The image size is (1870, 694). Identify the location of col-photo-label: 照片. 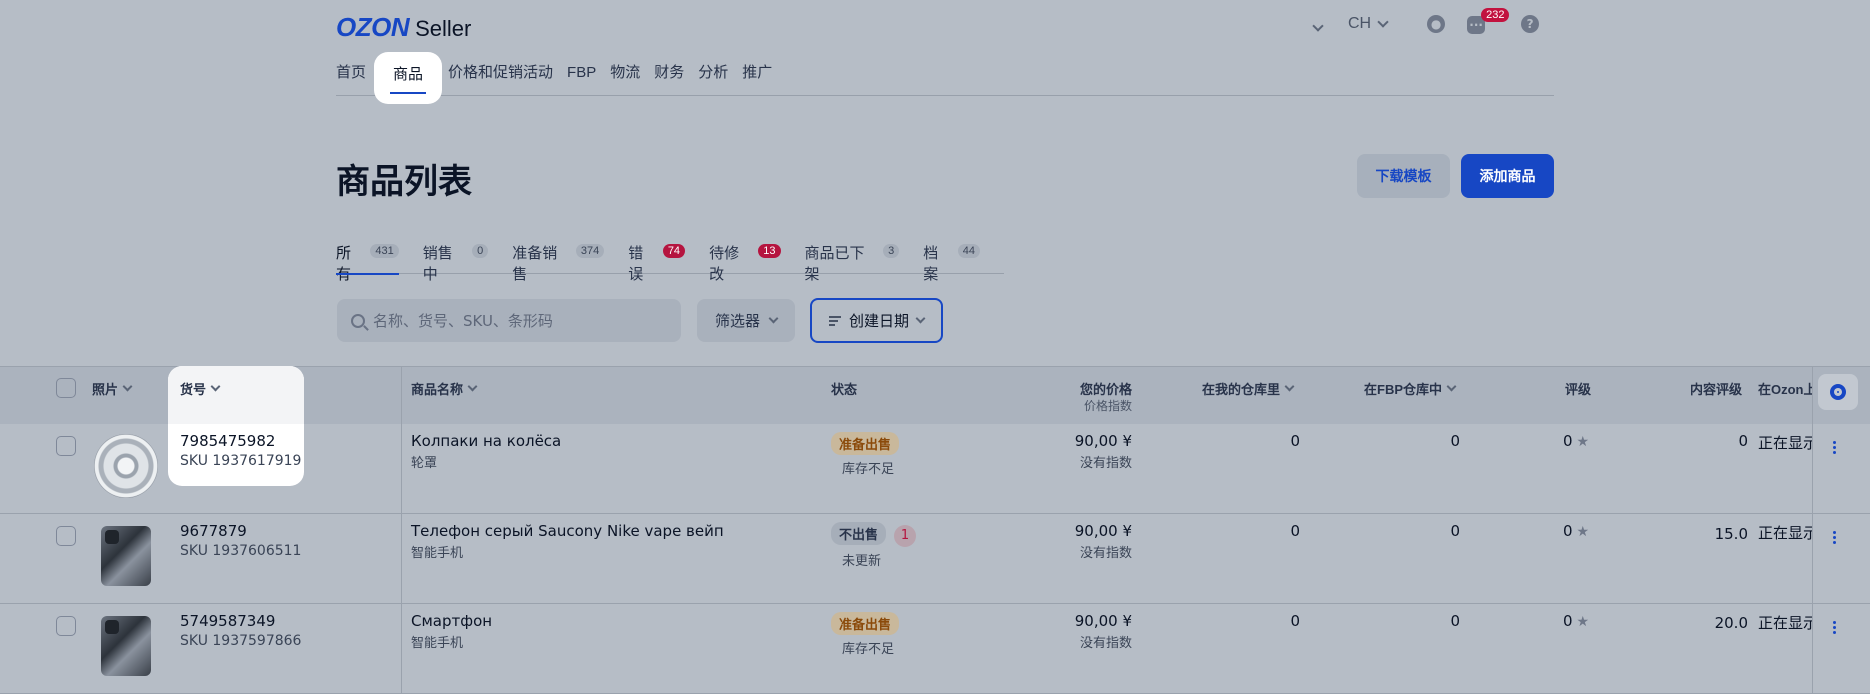
(105, 389).